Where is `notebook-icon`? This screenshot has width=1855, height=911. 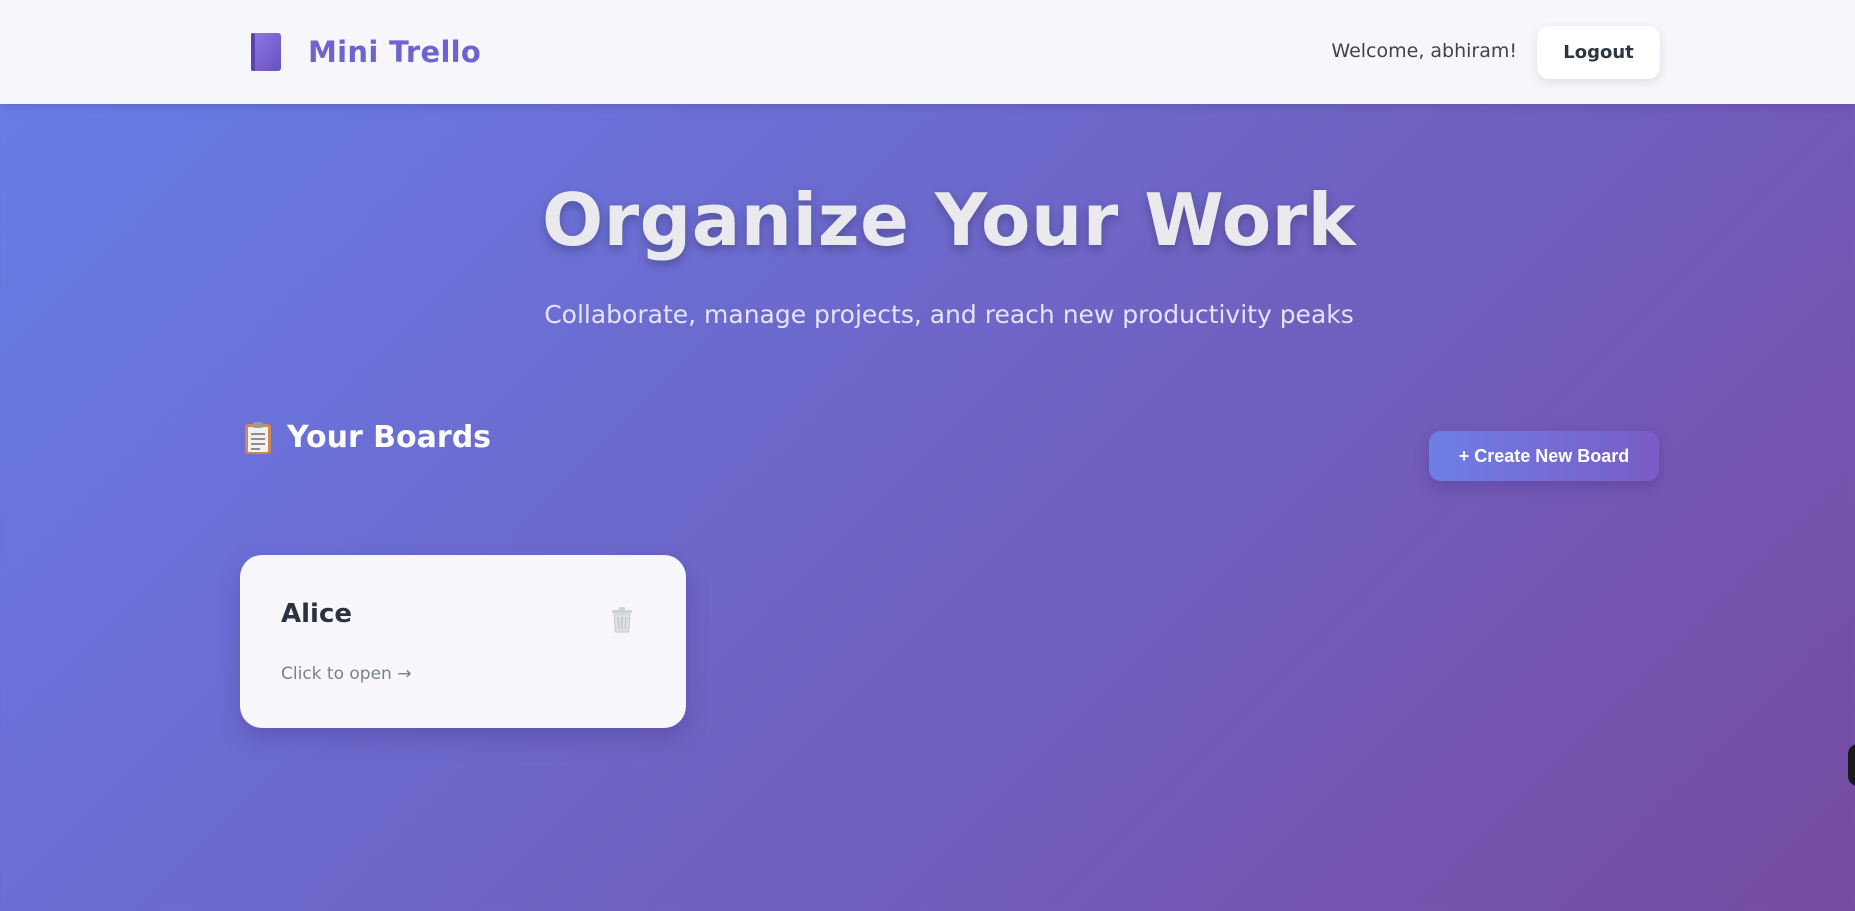 notebook-icon is located at coordinates (266, 52).